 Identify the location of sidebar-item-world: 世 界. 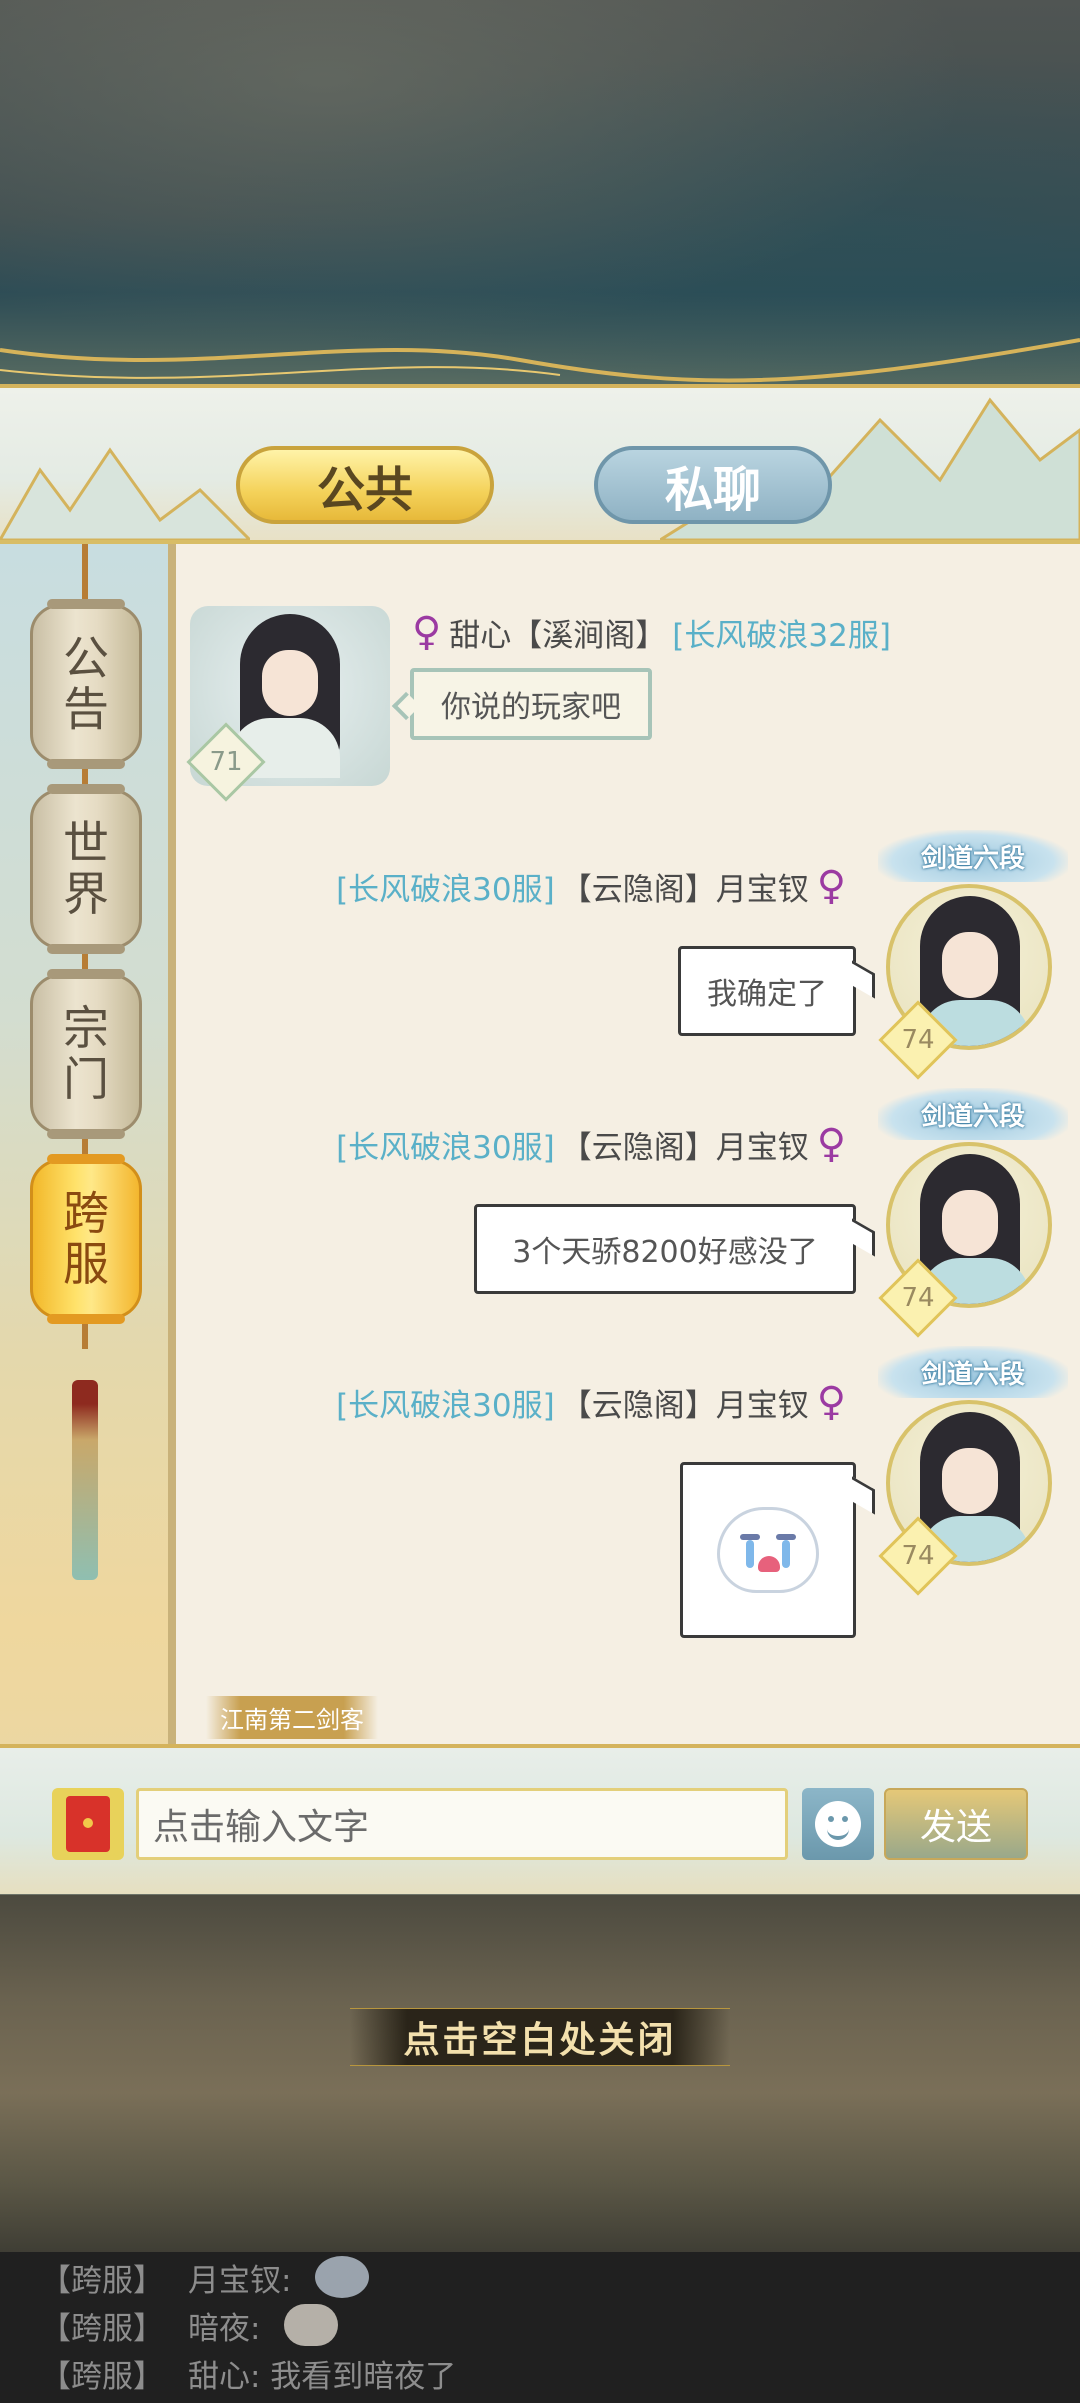
(86, 869).